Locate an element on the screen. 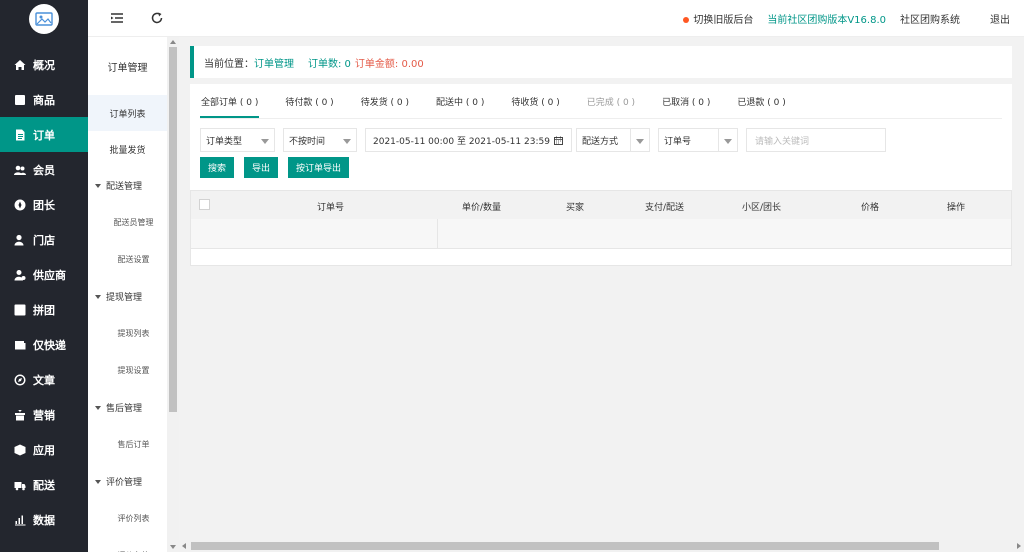  search-field-select: 订单号 is located at coordinates (698, 140).